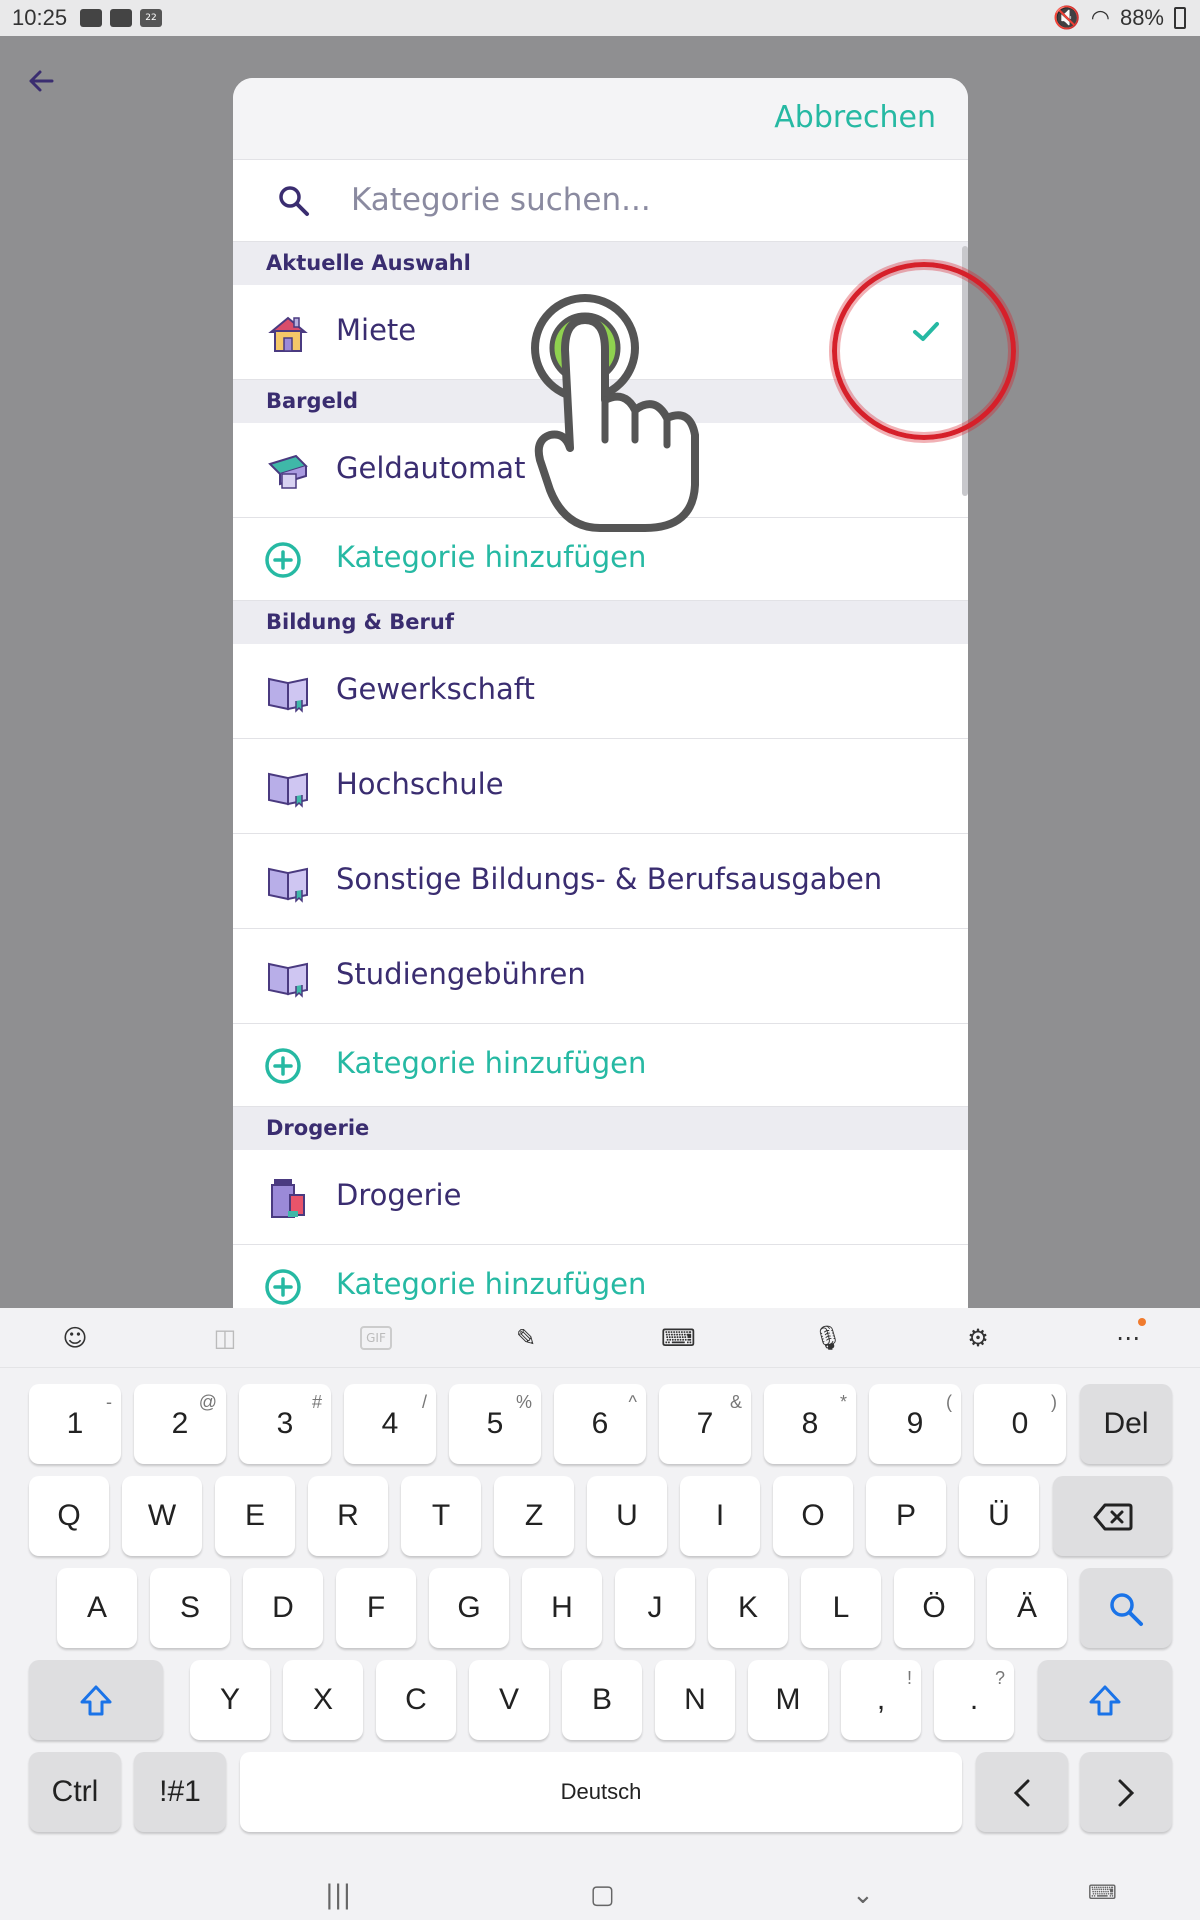  What do you see at coordinates (999, 1516) in the screenshot?
I see `key-Ü: Ü` at bounding box center [999, 1516].